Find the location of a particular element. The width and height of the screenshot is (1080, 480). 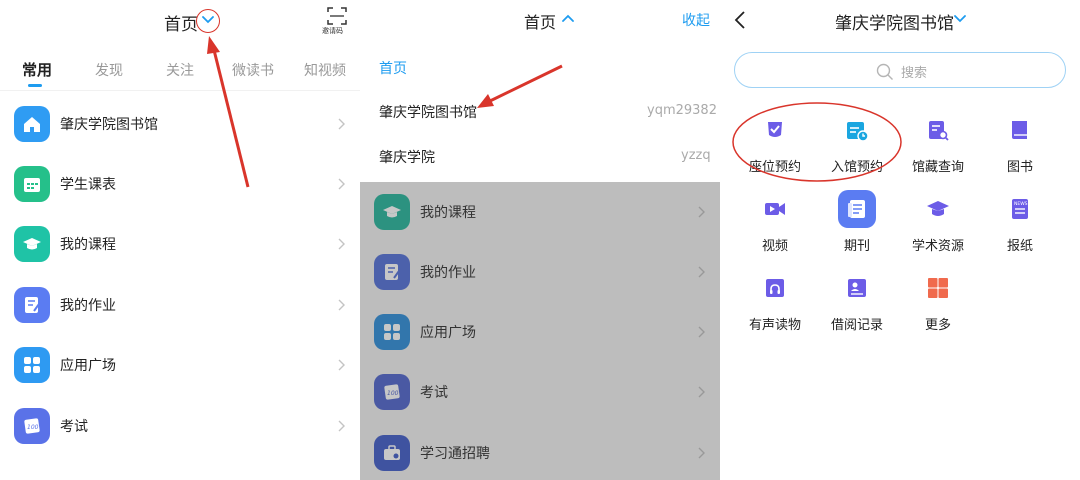

search-icon is located at coordinates (884, 71).